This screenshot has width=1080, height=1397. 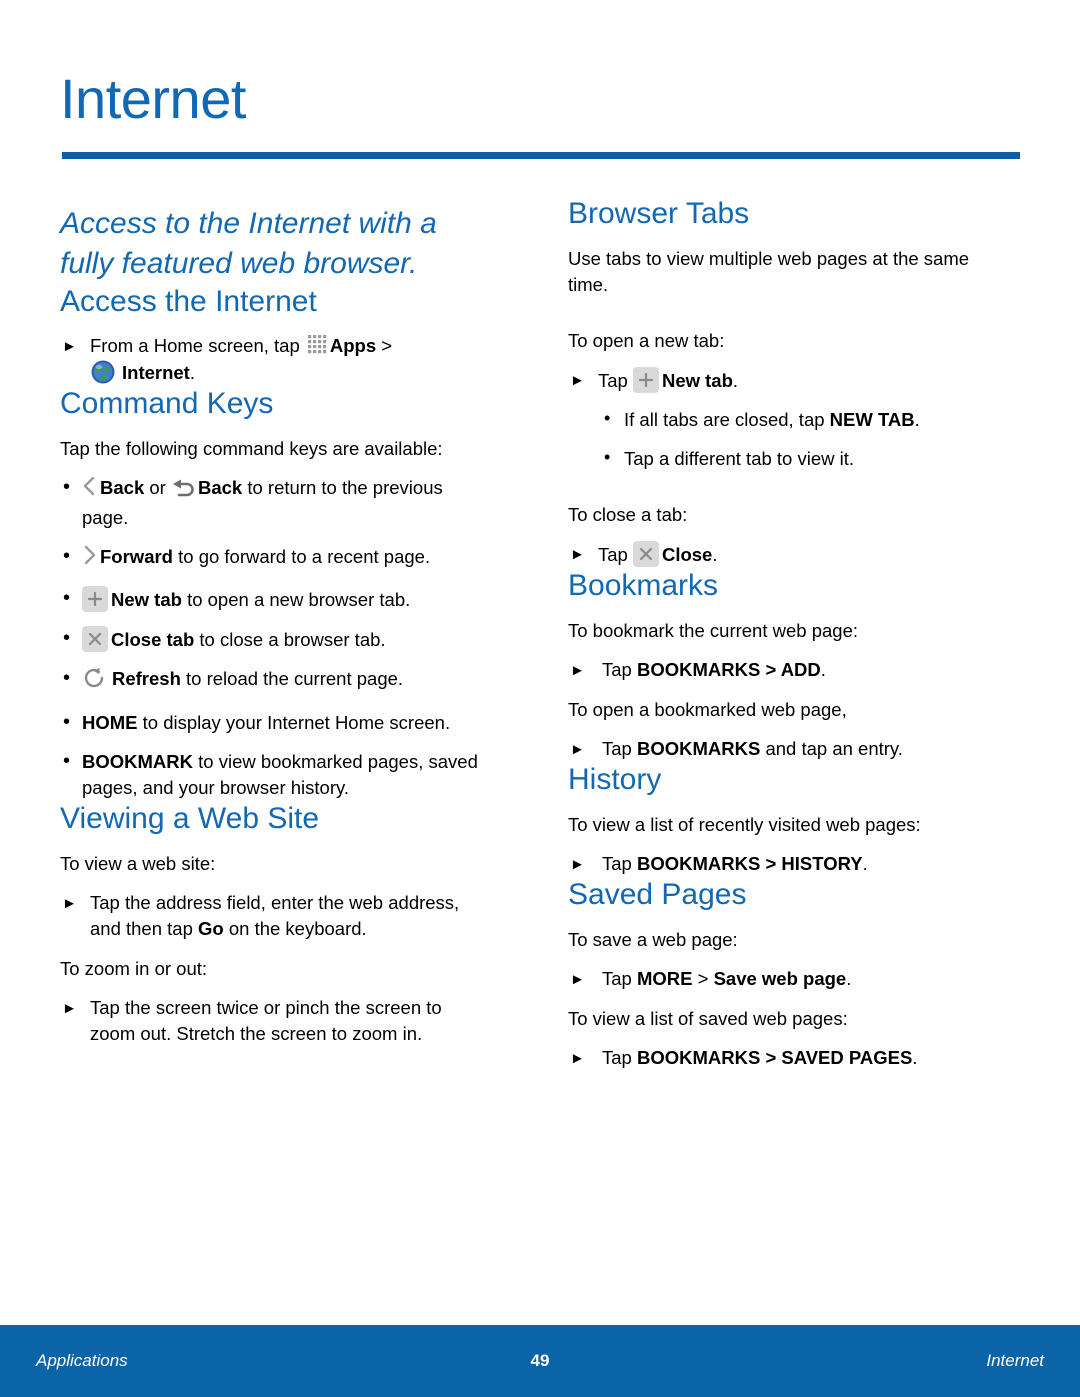 I want to click on step-bookmark-add: ► Tap BOOKMARKS > ADD., so click(x=784, y=670).